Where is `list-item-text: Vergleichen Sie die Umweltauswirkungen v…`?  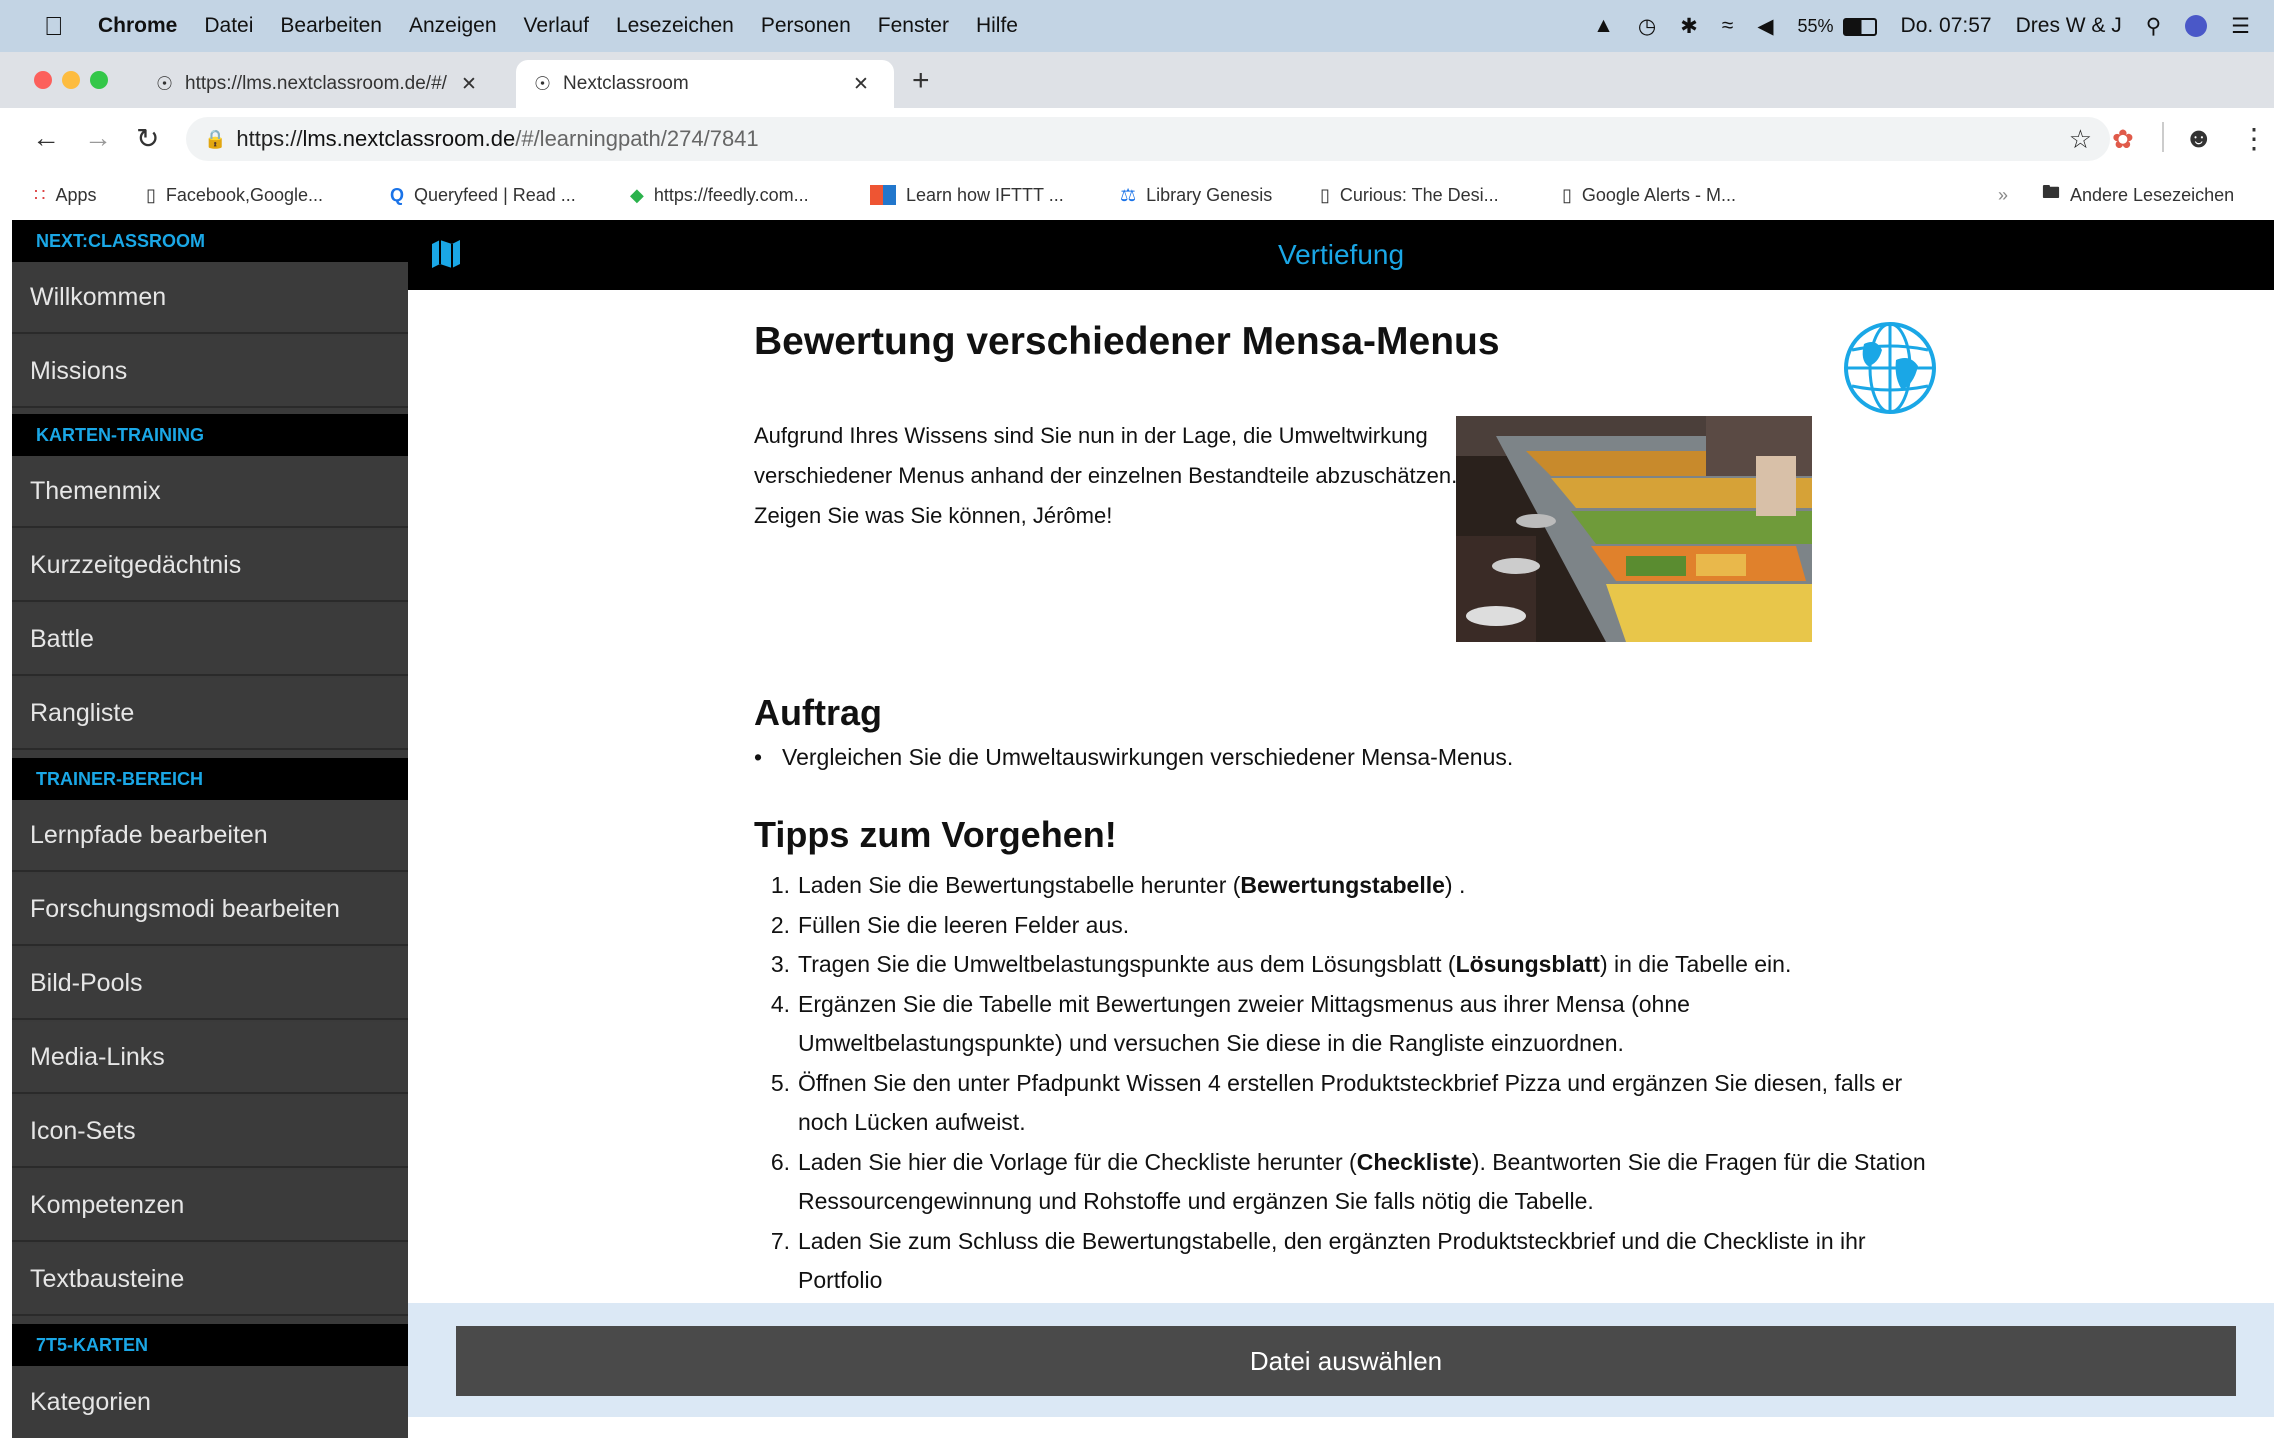
list-item-text: Vergleichen Sie die Umweltauswirkungen v… is located at coordinates (1148, 757).